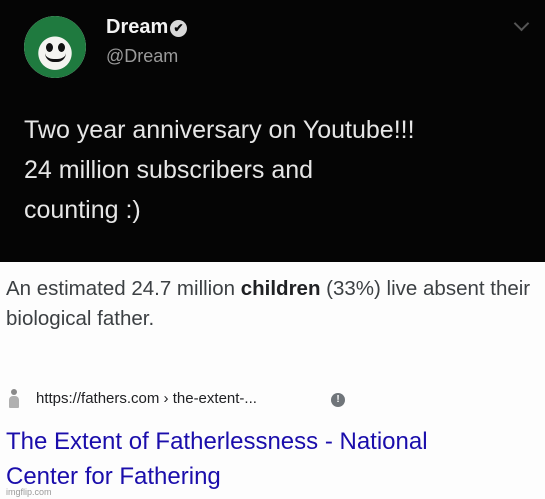 The height and width of the screenshot is (499, 545). Describe the element at coordinates (273, 441) in the screenshot. I see `result-title-line: The Extent of Fatherlessness - National` at that location.